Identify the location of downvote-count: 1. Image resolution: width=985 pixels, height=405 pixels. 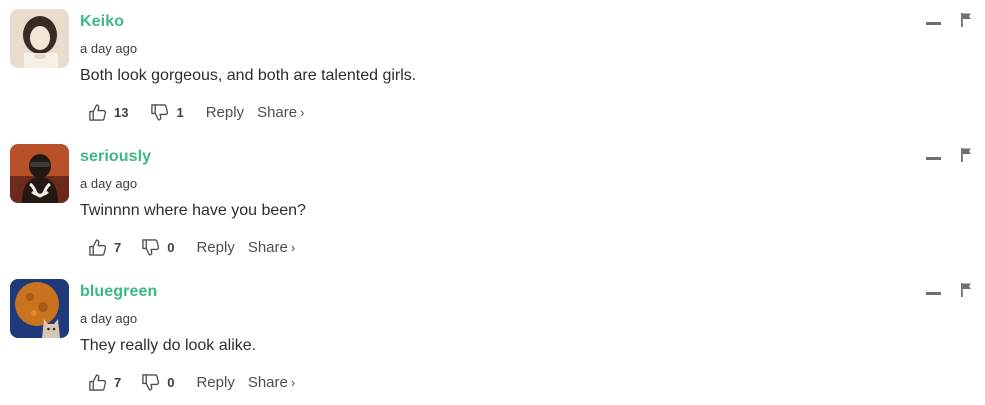
(180, 112).